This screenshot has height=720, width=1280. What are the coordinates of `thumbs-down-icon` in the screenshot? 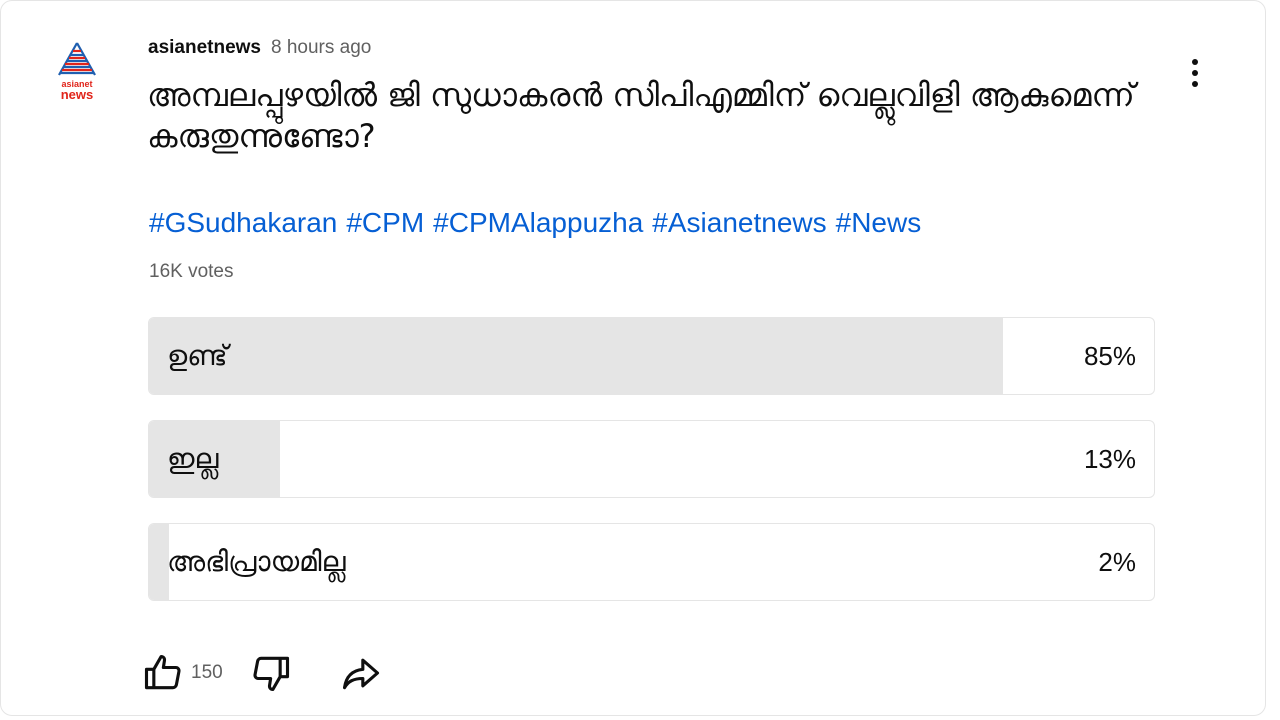 It's located at (271, 674).